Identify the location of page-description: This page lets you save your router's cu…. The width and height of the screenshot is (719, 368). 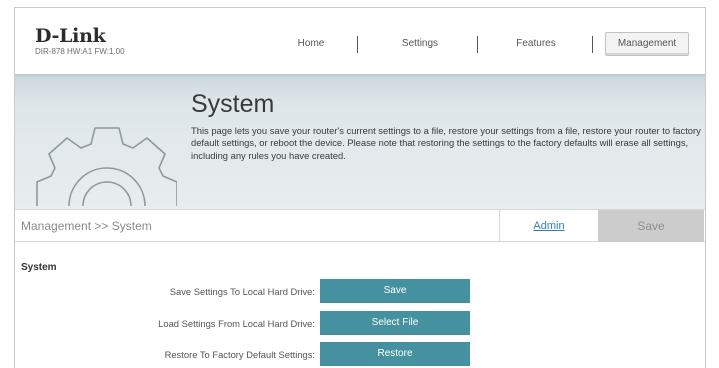
(446, 143).